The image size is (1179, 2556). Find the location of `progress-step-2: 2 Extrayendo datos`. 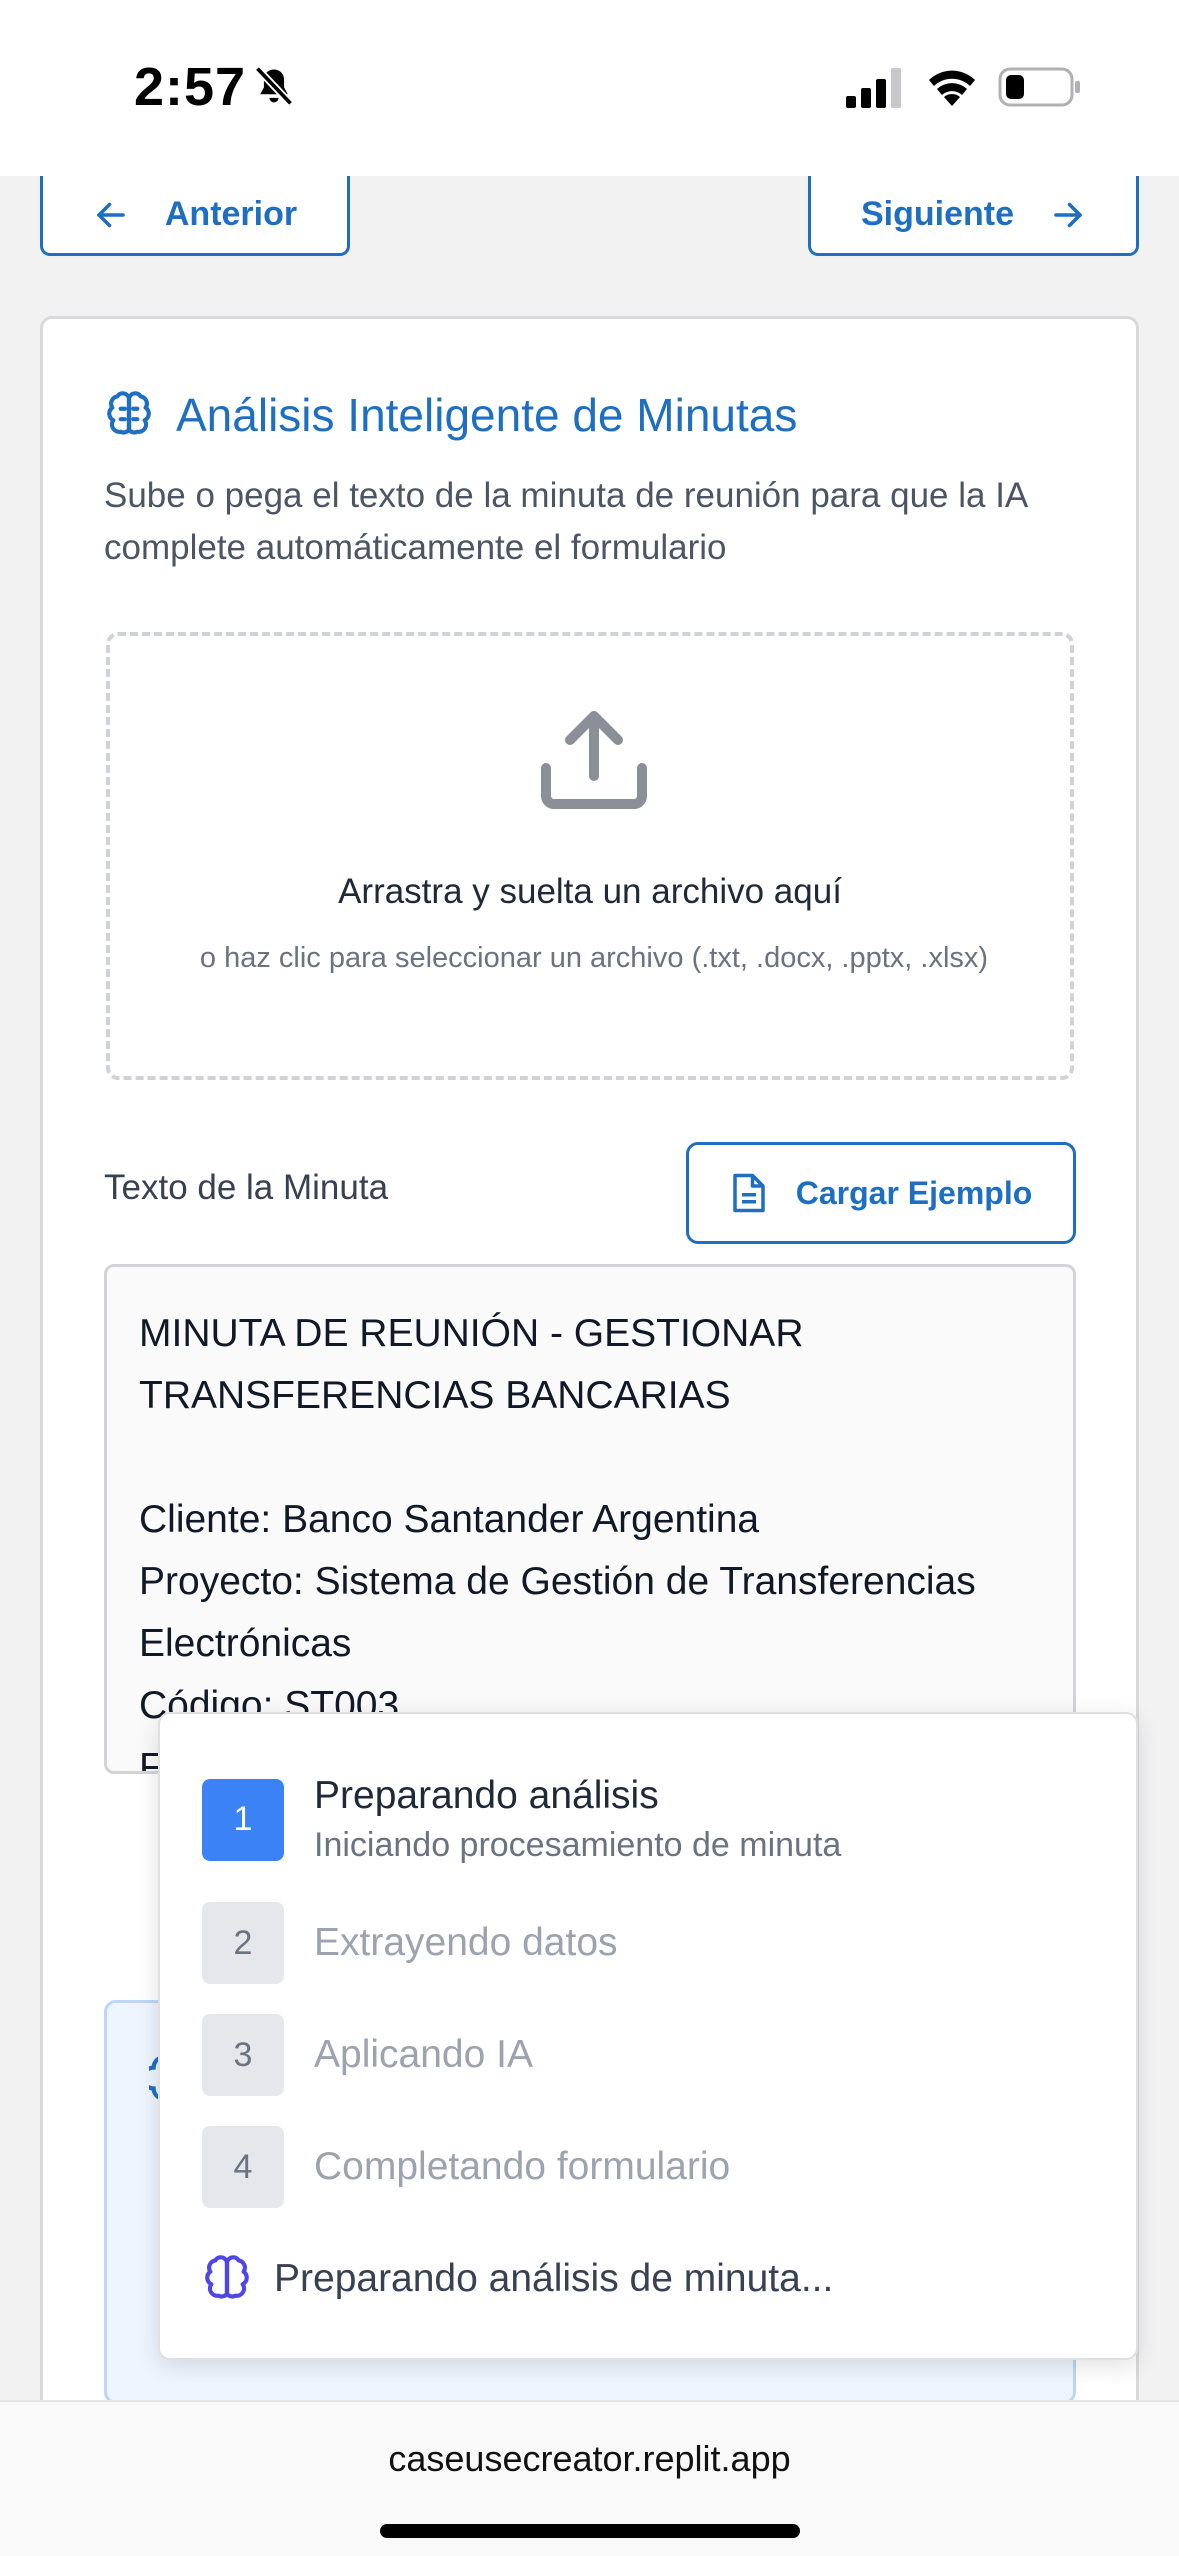

progress-step-2: 2 Extrayendo datos is located at coordinates (410, 1943).